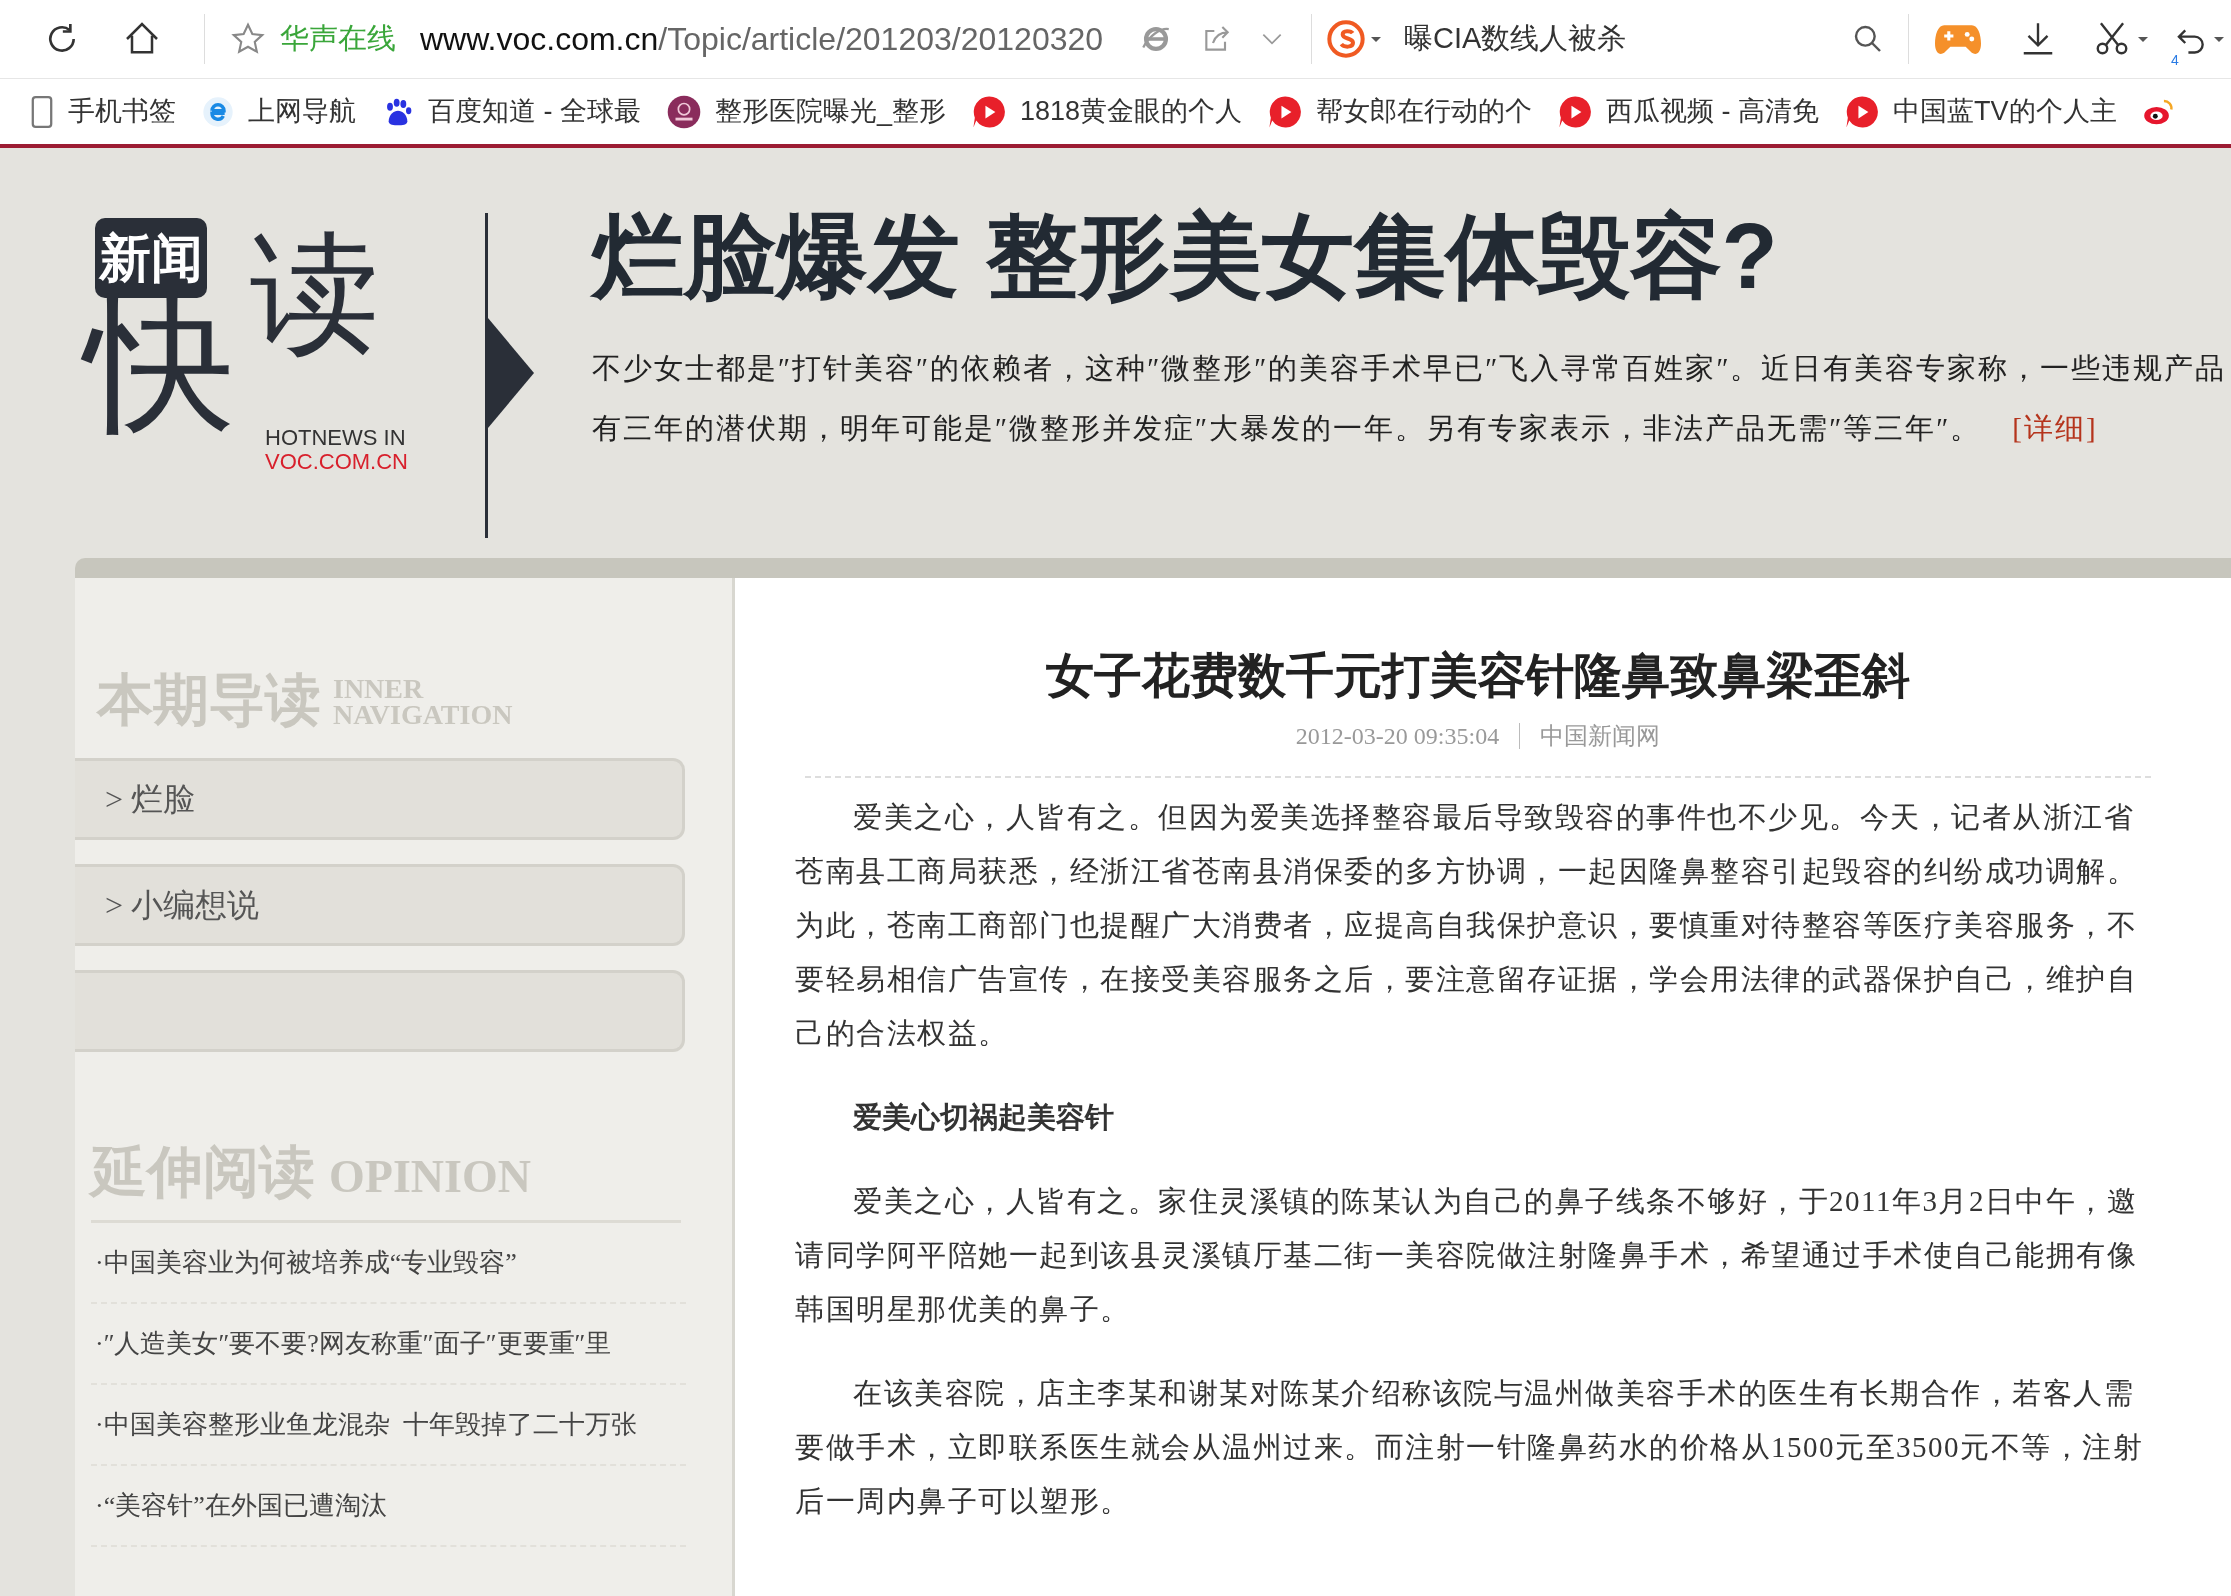  Describe the element at coordinates (1107, 111) in the screenshot. I see `bookmark: 1818黄金眼的个人` at that location.